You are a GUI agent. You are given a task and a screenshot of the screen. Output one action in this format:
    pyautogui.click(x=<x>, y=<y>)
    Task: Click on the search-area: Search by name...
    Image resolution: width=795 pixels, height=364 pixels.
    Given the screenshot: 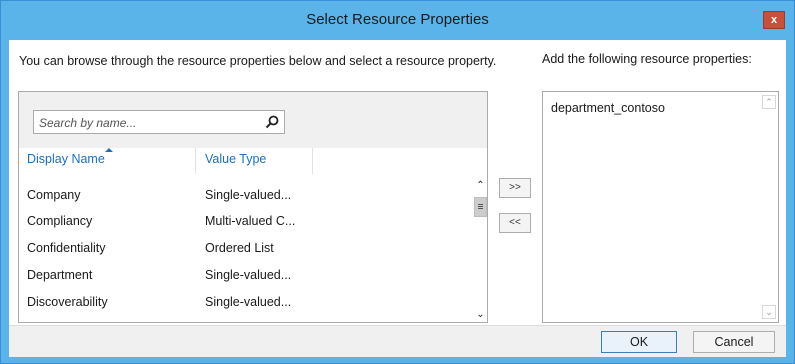 What is the action you would take?
    pyautogui.click(x=253, y=120)
    